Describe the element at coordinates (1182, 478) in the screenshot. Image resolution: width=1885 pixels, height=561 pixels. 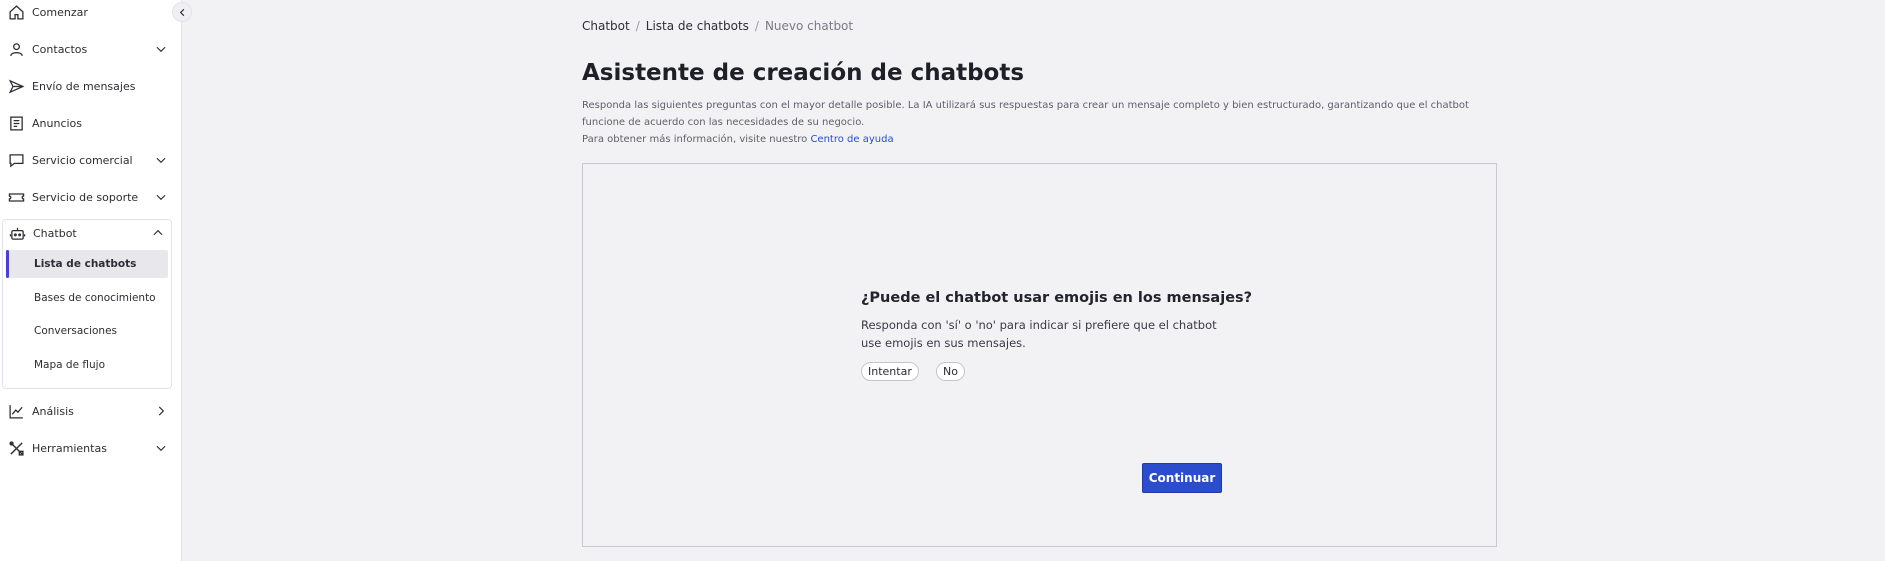
I see `continue-button: Continuar` at that location.